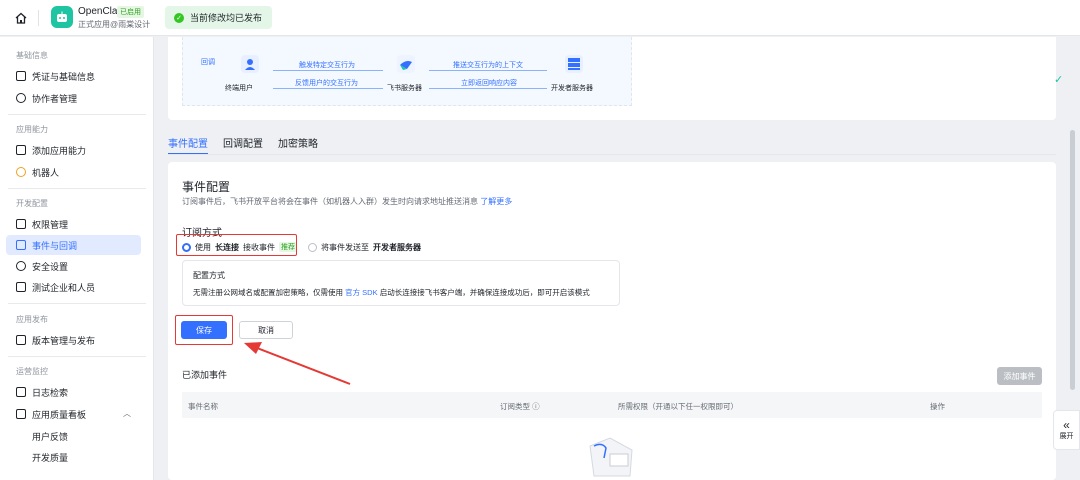  I want to click on chevron-up-icon: ︿, so click(127, 413).